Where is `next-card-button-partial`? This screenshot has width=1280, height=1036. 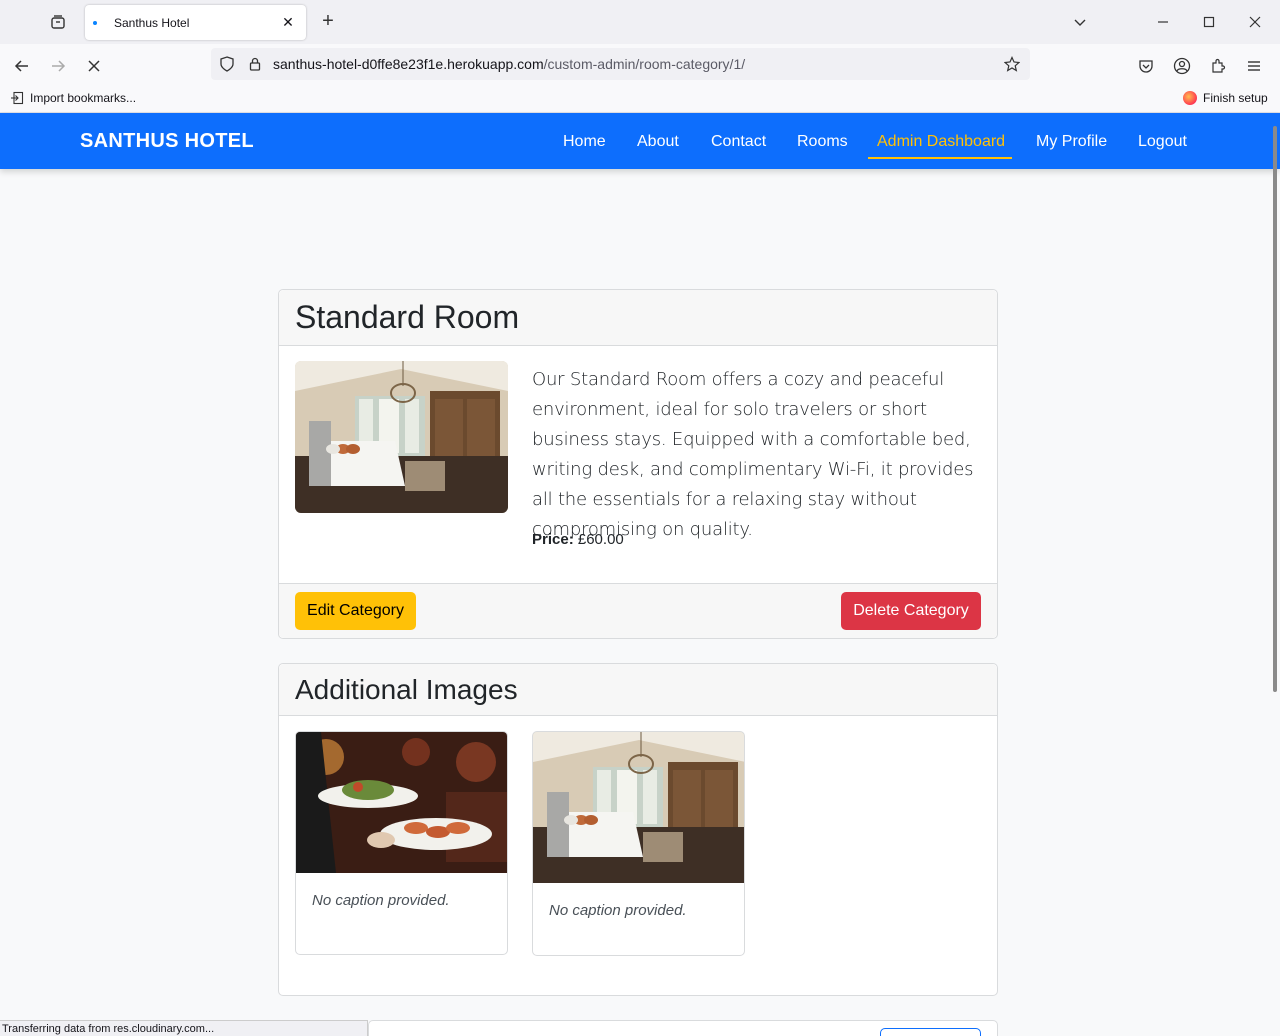
next-card-button-partial is located at coordinates (930, 1032).